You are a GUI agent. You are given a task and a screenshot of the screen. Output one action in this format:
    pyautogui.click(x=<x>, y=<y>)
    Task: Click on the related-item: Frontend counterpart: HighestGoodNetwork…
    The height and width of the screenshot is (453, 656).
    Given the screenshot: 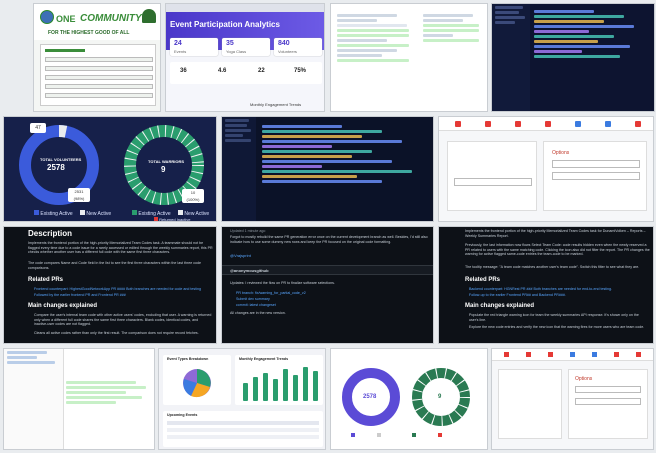 What is the action you would take?
    pyautogui.click(x=123, y=289)
    